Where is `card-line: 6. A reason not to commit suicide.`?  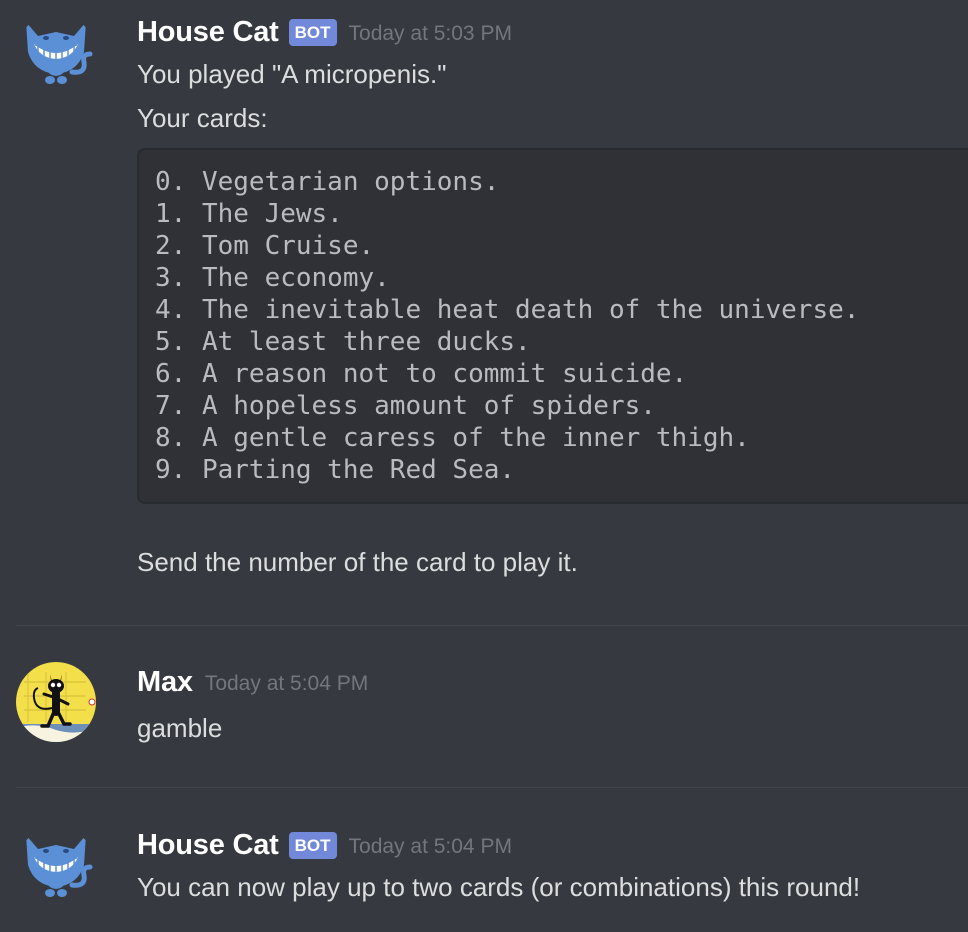 card-line: 6. A reason not to commit suicide. is located at coordinates (421, 374).